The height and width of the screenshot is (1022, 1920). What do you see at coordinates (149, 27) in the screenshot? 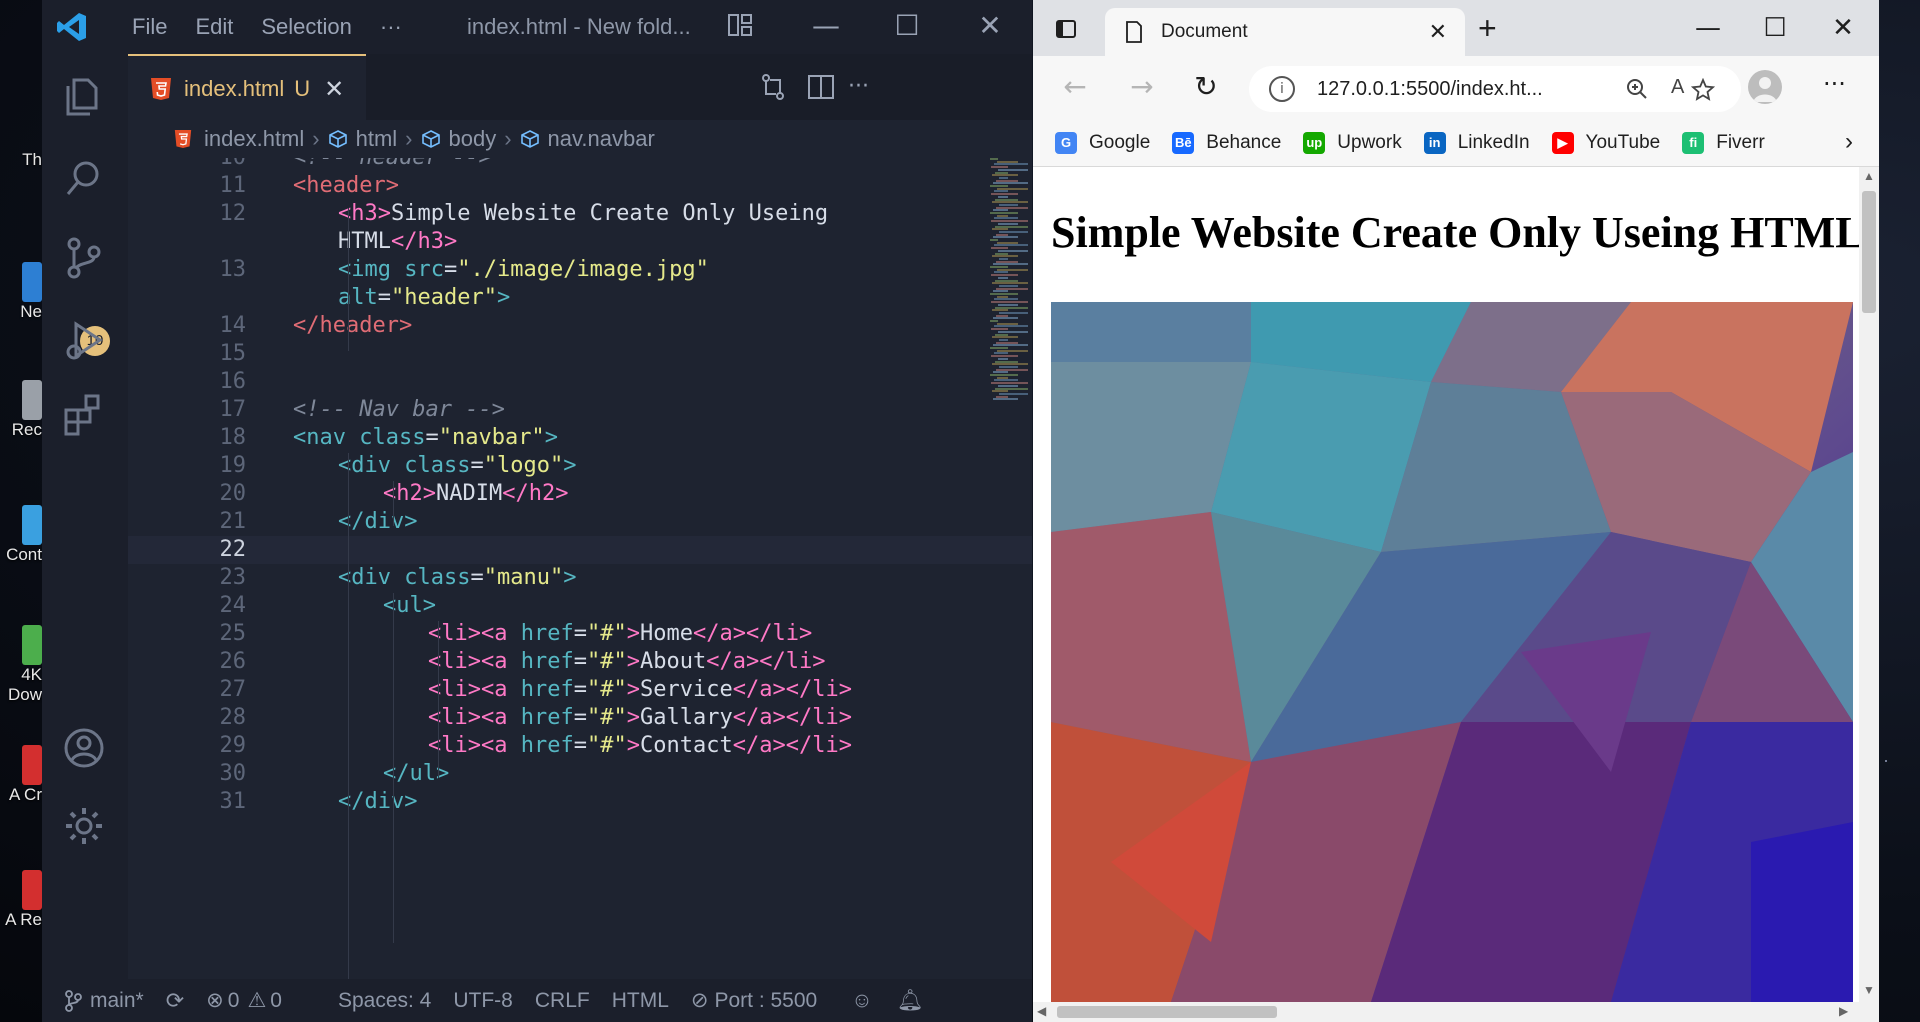
I see `menu-file: File` at bounding box center [149, 27].